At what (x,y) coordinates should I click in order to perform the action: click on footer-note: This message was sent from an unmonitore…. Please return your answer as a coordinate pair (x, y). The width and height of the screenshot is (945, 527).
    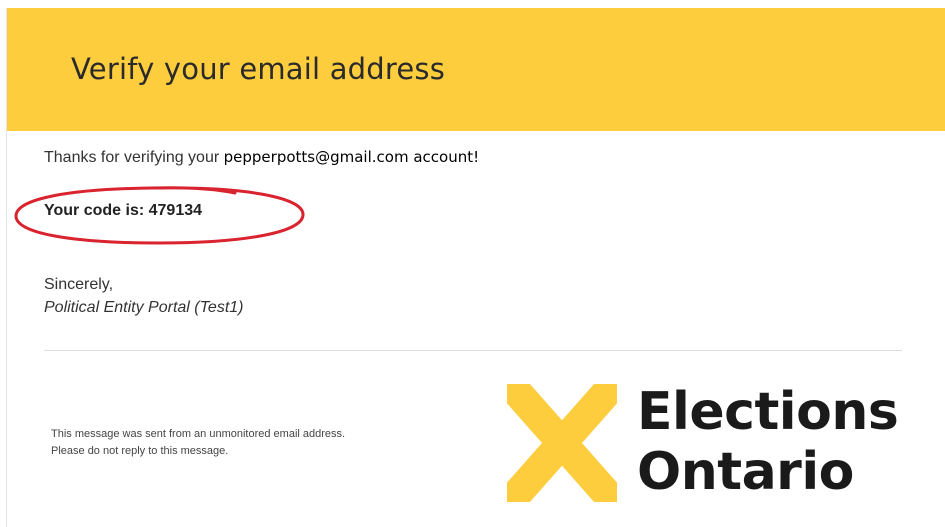
    Looking at the image, I should click on (198, 443).